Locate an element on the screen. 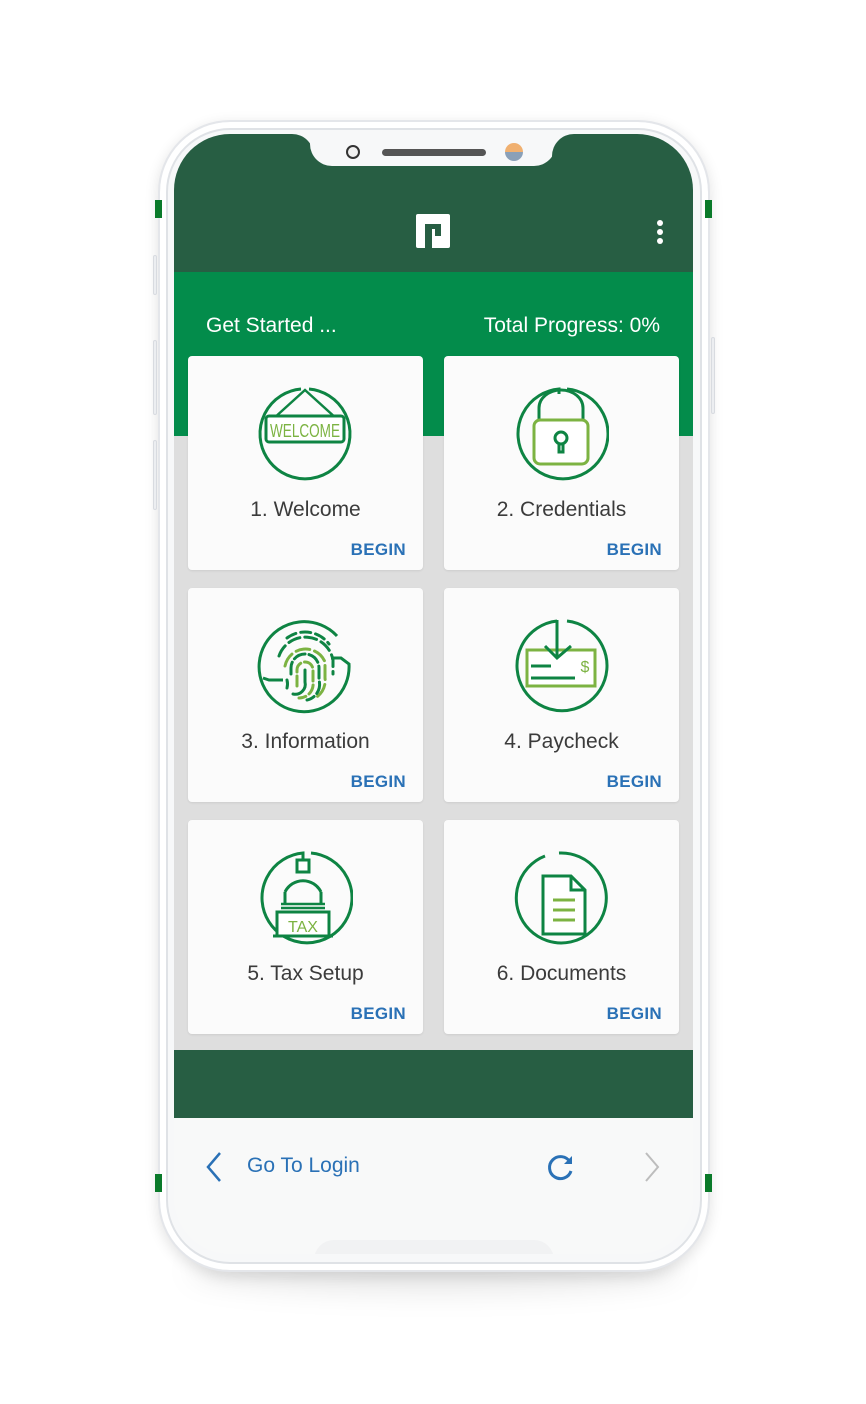 This screenshot has width=866, height=1404. step-card-information: 3. Information BEGIN is located at coordinates (305, 695).